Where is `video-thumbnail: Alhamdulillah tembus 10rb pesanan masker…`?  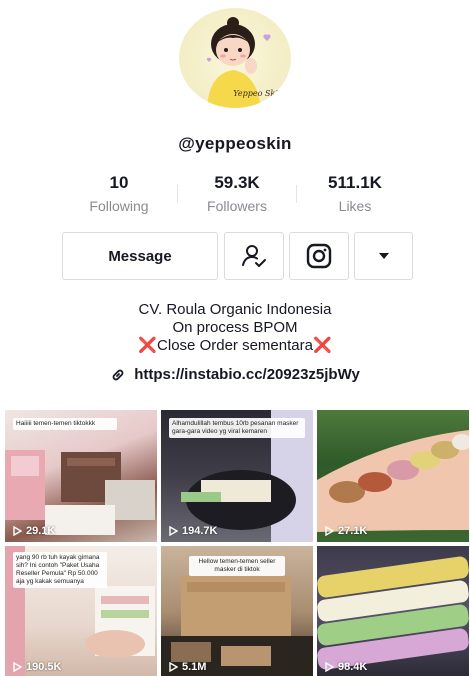 video-thumbnail: Alhamdulillah tembus 10rb pesanan masker… is located at coordinates (237, 476).